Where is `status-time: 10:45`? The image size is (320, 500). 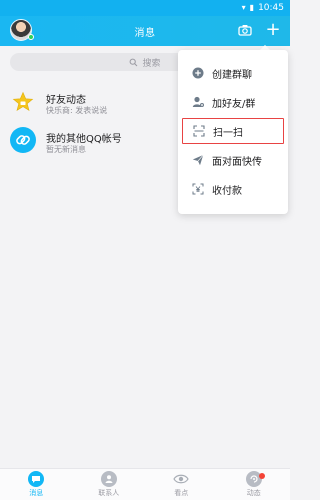
status-time: 10:45 is located at coordinates (271, 8).